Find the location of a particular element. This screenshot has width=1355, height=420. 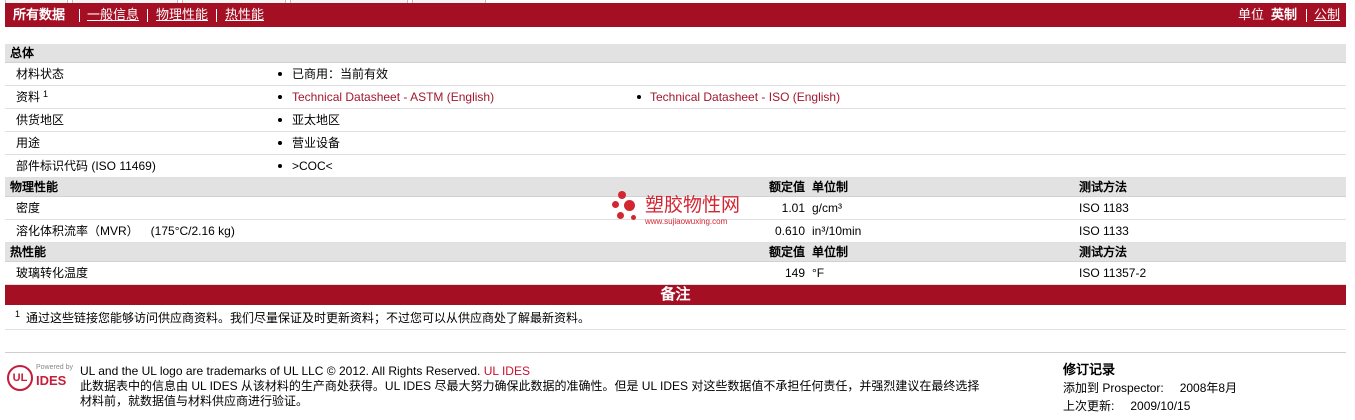

property-value: 0.610 is located at coordinates (789, 231).